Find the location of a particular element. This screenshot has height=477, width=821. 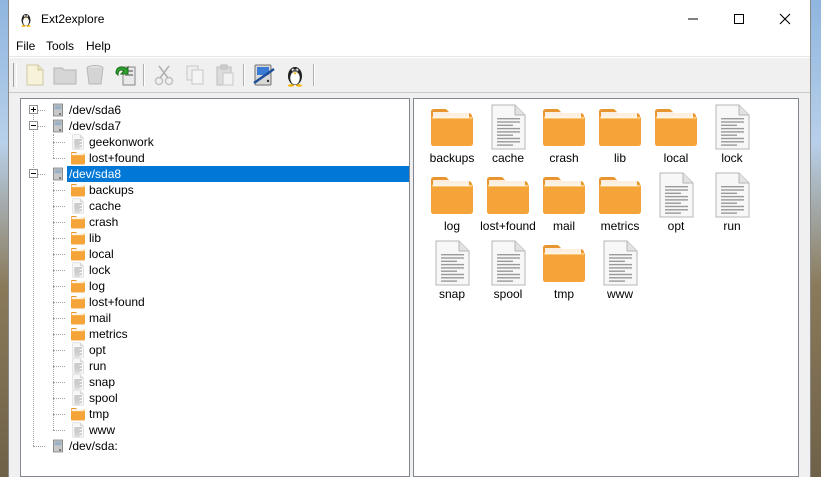

tree-item-label: metrics is located at coordinates (108, 334).